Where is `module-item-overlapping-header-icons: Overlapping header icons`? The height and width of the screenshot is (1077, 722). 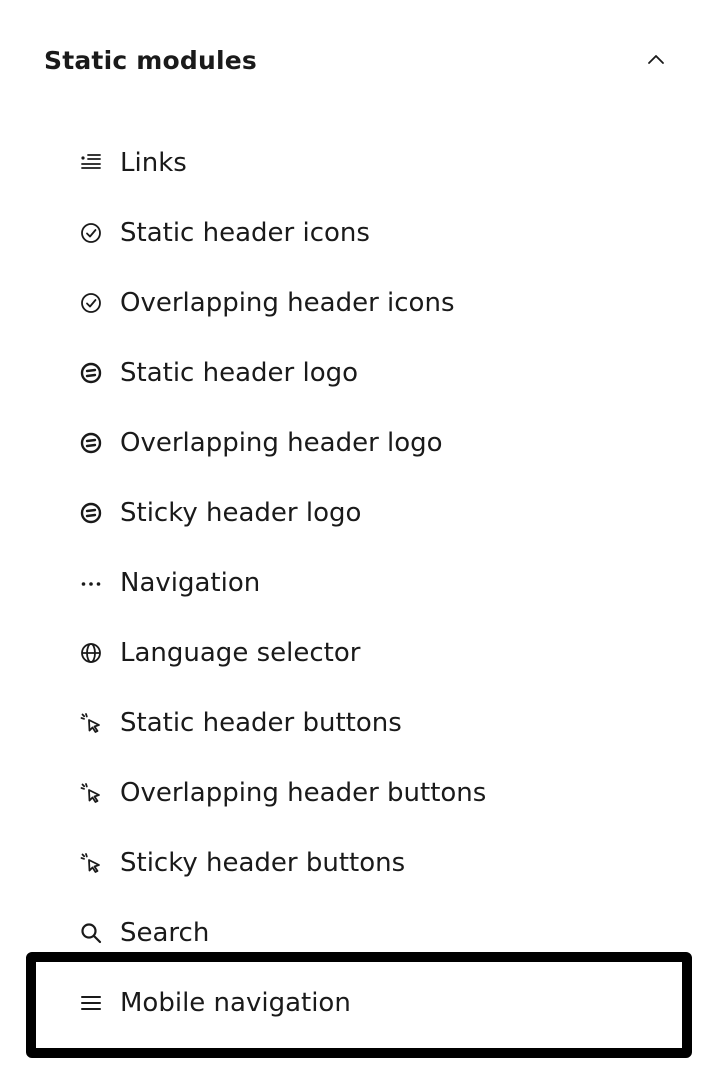
module-item-overlapping-header-icons: Overlapping header icons is located at coordinates (361, 303).